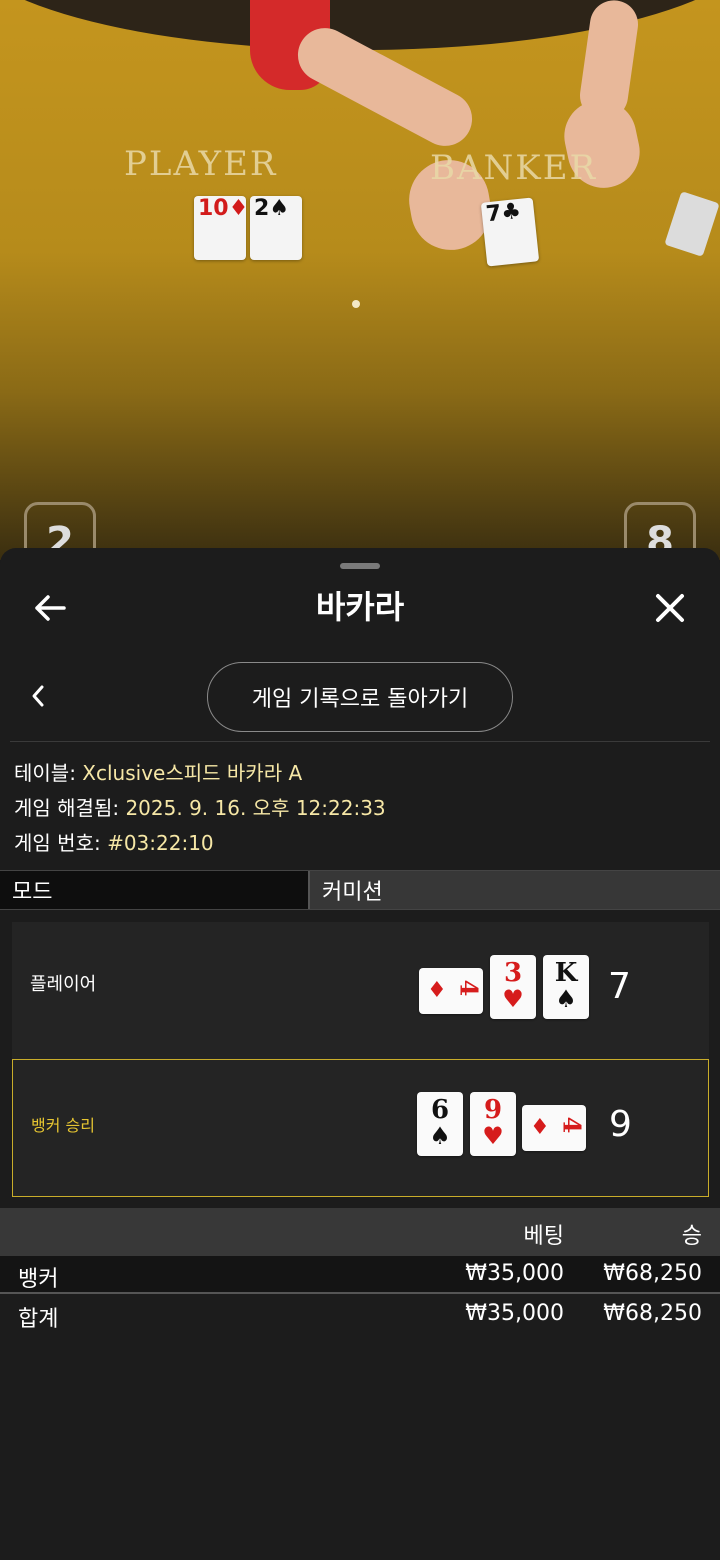 This screenshot has height=1560, width=720. I want to click on player-card-2: 3 ♥, so click(513, 987).